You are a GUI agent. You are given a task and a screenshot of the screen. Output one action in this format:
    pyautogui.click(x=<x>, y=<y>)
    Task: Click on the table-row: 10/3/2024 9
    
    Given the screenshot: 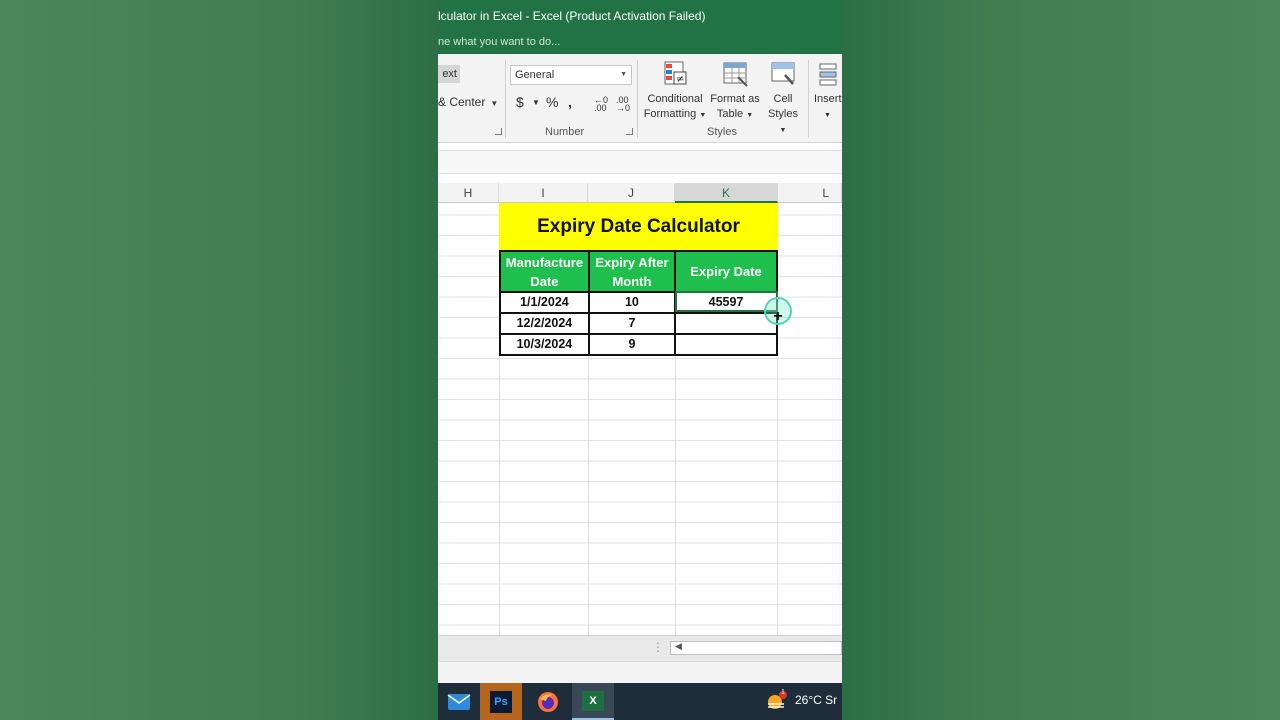 What is the action you would take?
    pyautogui.click(x=638, y=344)
    